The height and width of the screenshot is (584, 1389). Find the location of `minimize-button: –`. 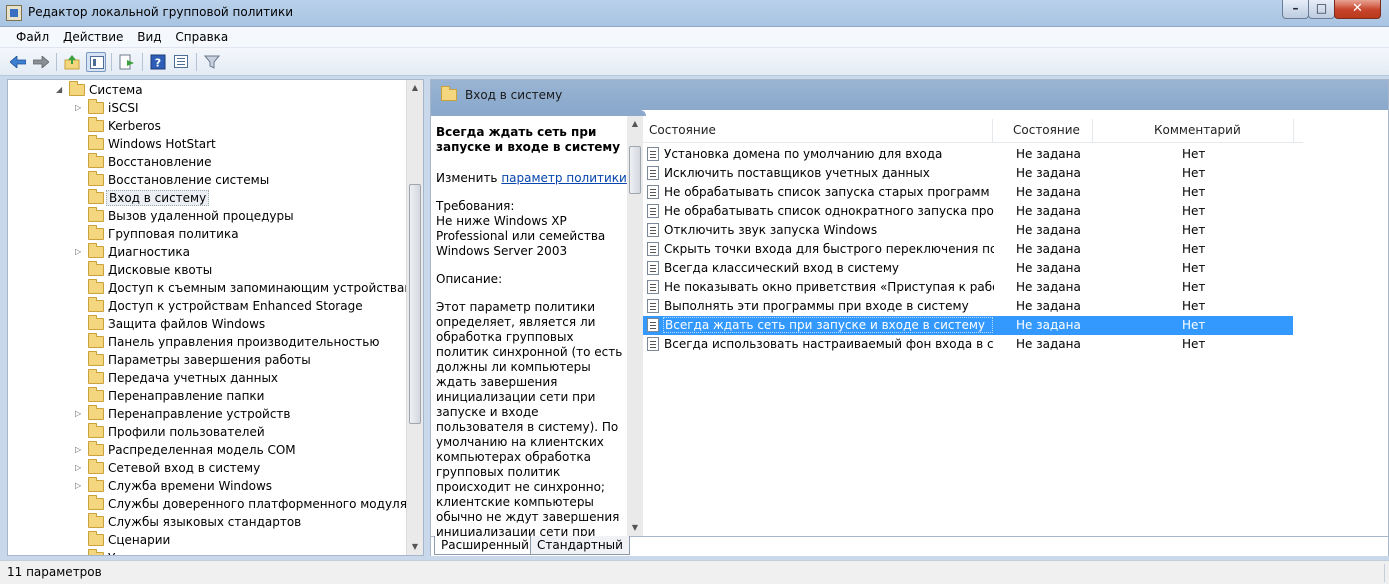

minimize-button: – is located at coordinates (1295, 9).